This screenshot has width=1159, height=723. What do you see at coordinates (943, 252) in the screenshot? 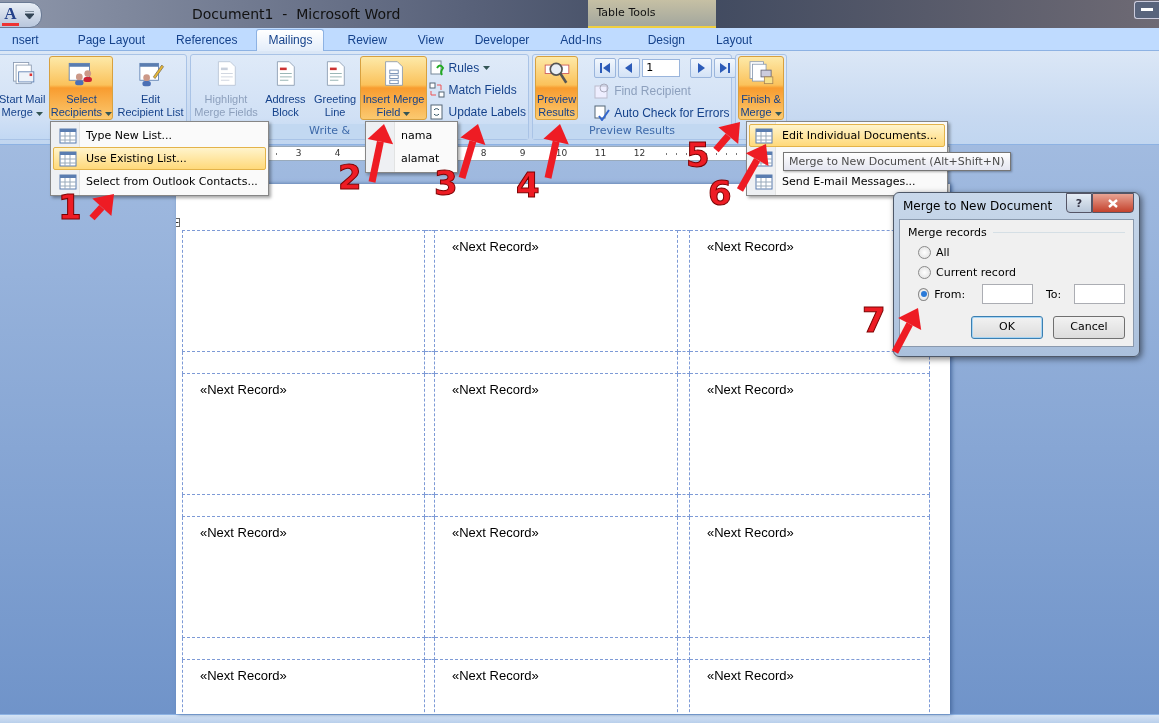
I see `radio-label: All` at bounding box center [943, 252].